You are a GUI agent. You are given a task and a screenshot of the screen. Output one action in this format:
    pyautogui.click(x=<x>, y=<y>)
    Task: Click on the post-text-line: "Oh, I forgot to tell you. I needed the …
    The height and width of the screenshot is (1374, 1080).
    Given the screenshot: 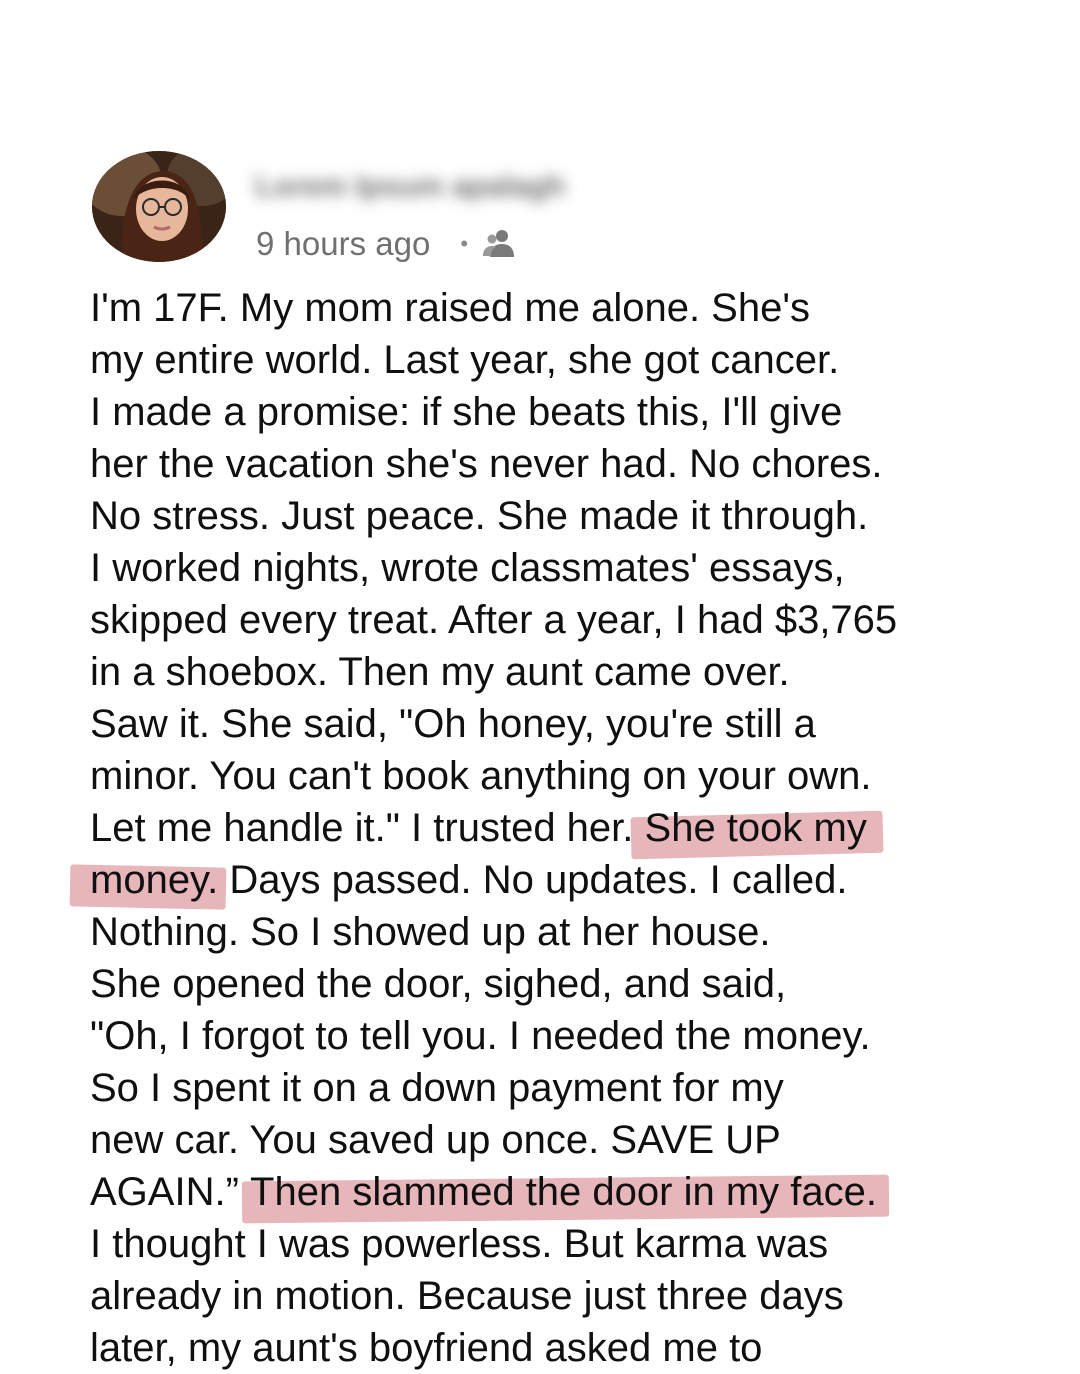 What is the action you would take?
    pyautogui.click(x=560, y=1036)
    